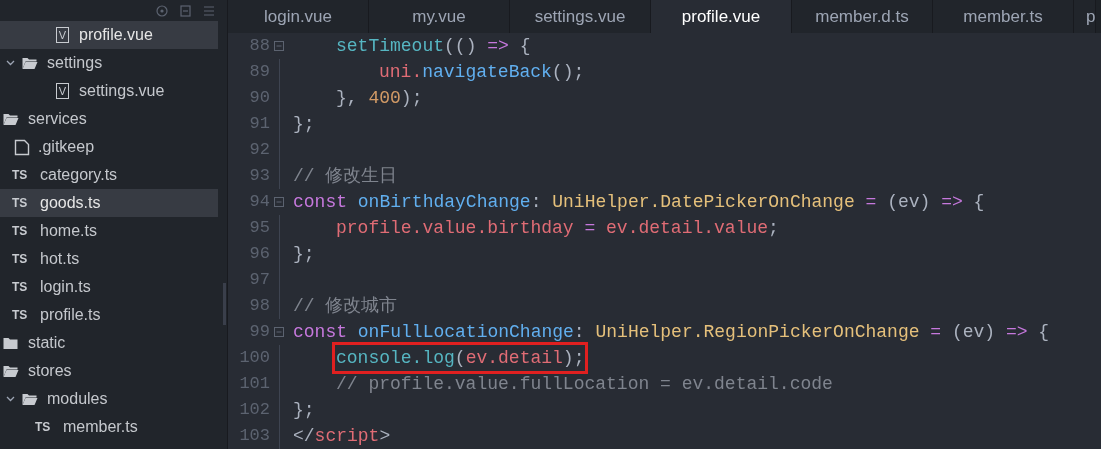 This screenshot has width=1101, height=449. What do you see at coordinates (973, 332) in the screenshot?
I see `code-token: (ev)` at bounding box center [973, 332].